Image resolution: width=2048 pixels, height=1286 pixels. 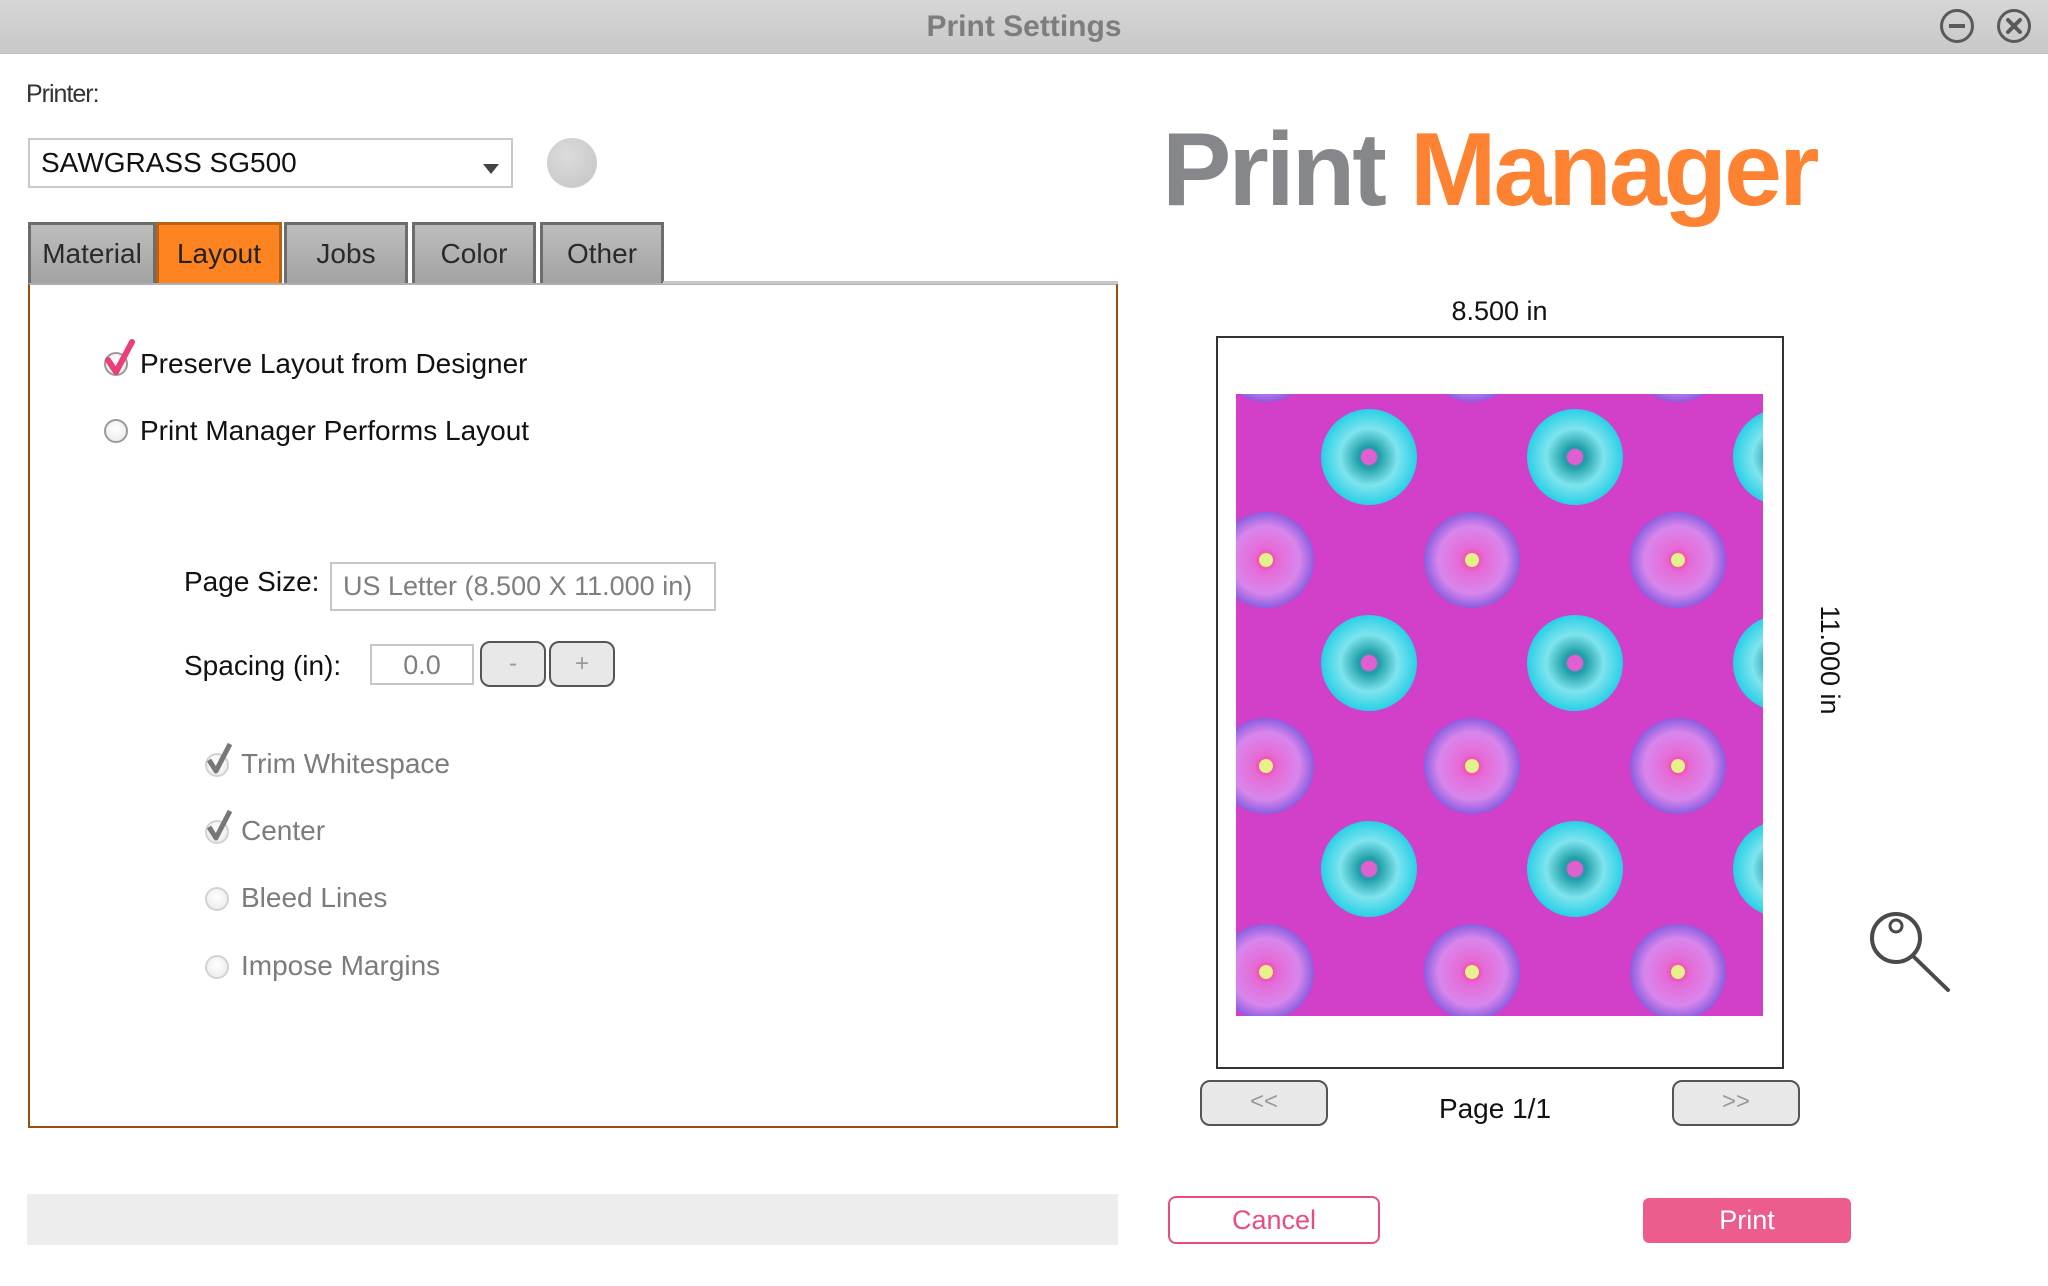 I want to click on spacing-input: 0.0, so click(x=422, y=664).